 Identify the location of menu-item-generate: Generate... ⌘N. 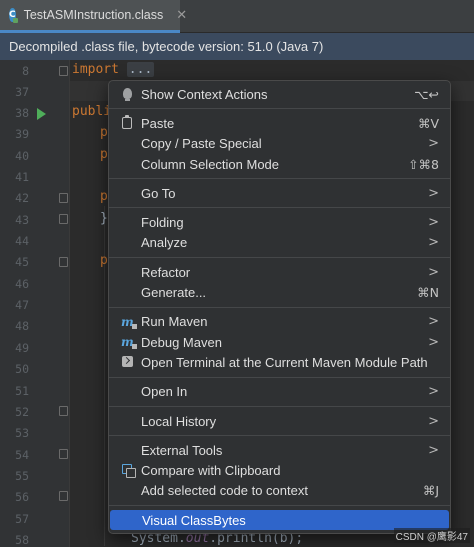
(279, 292).